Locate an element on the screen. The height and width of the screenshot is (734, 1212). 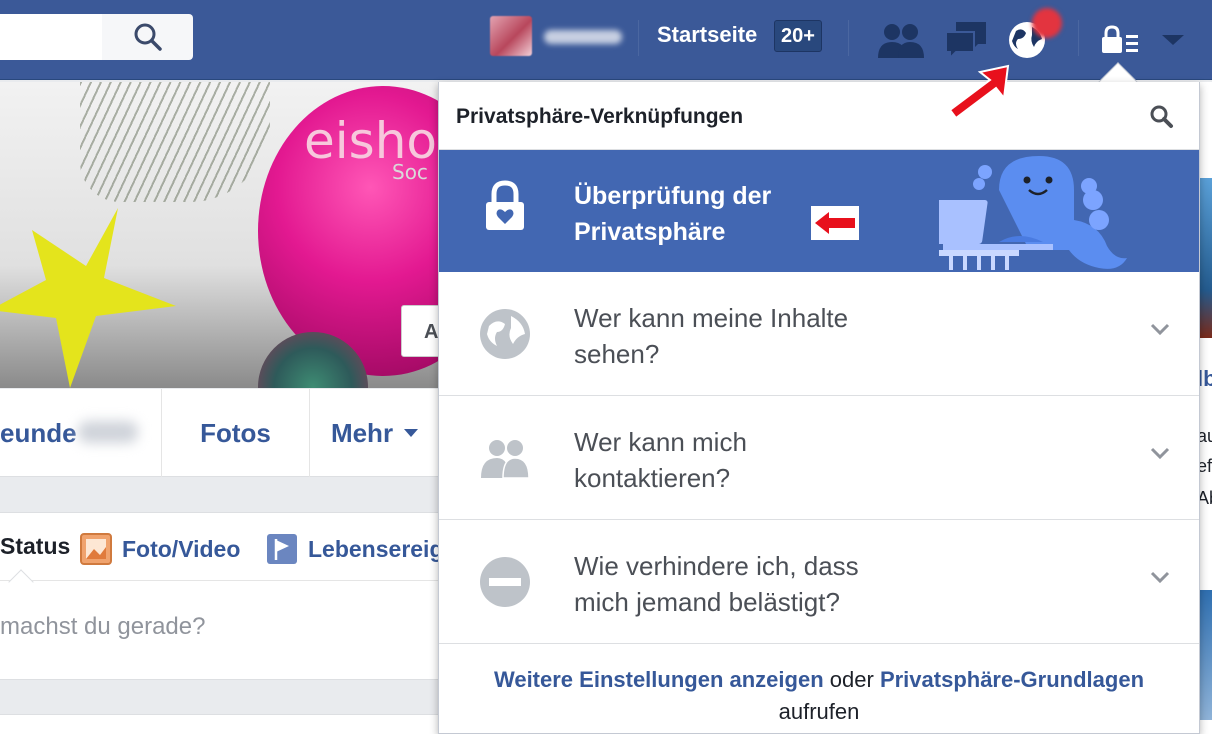
privacy-basics-link: Privatsphäre-Grundlagen is located at coordinates (1012, 679).